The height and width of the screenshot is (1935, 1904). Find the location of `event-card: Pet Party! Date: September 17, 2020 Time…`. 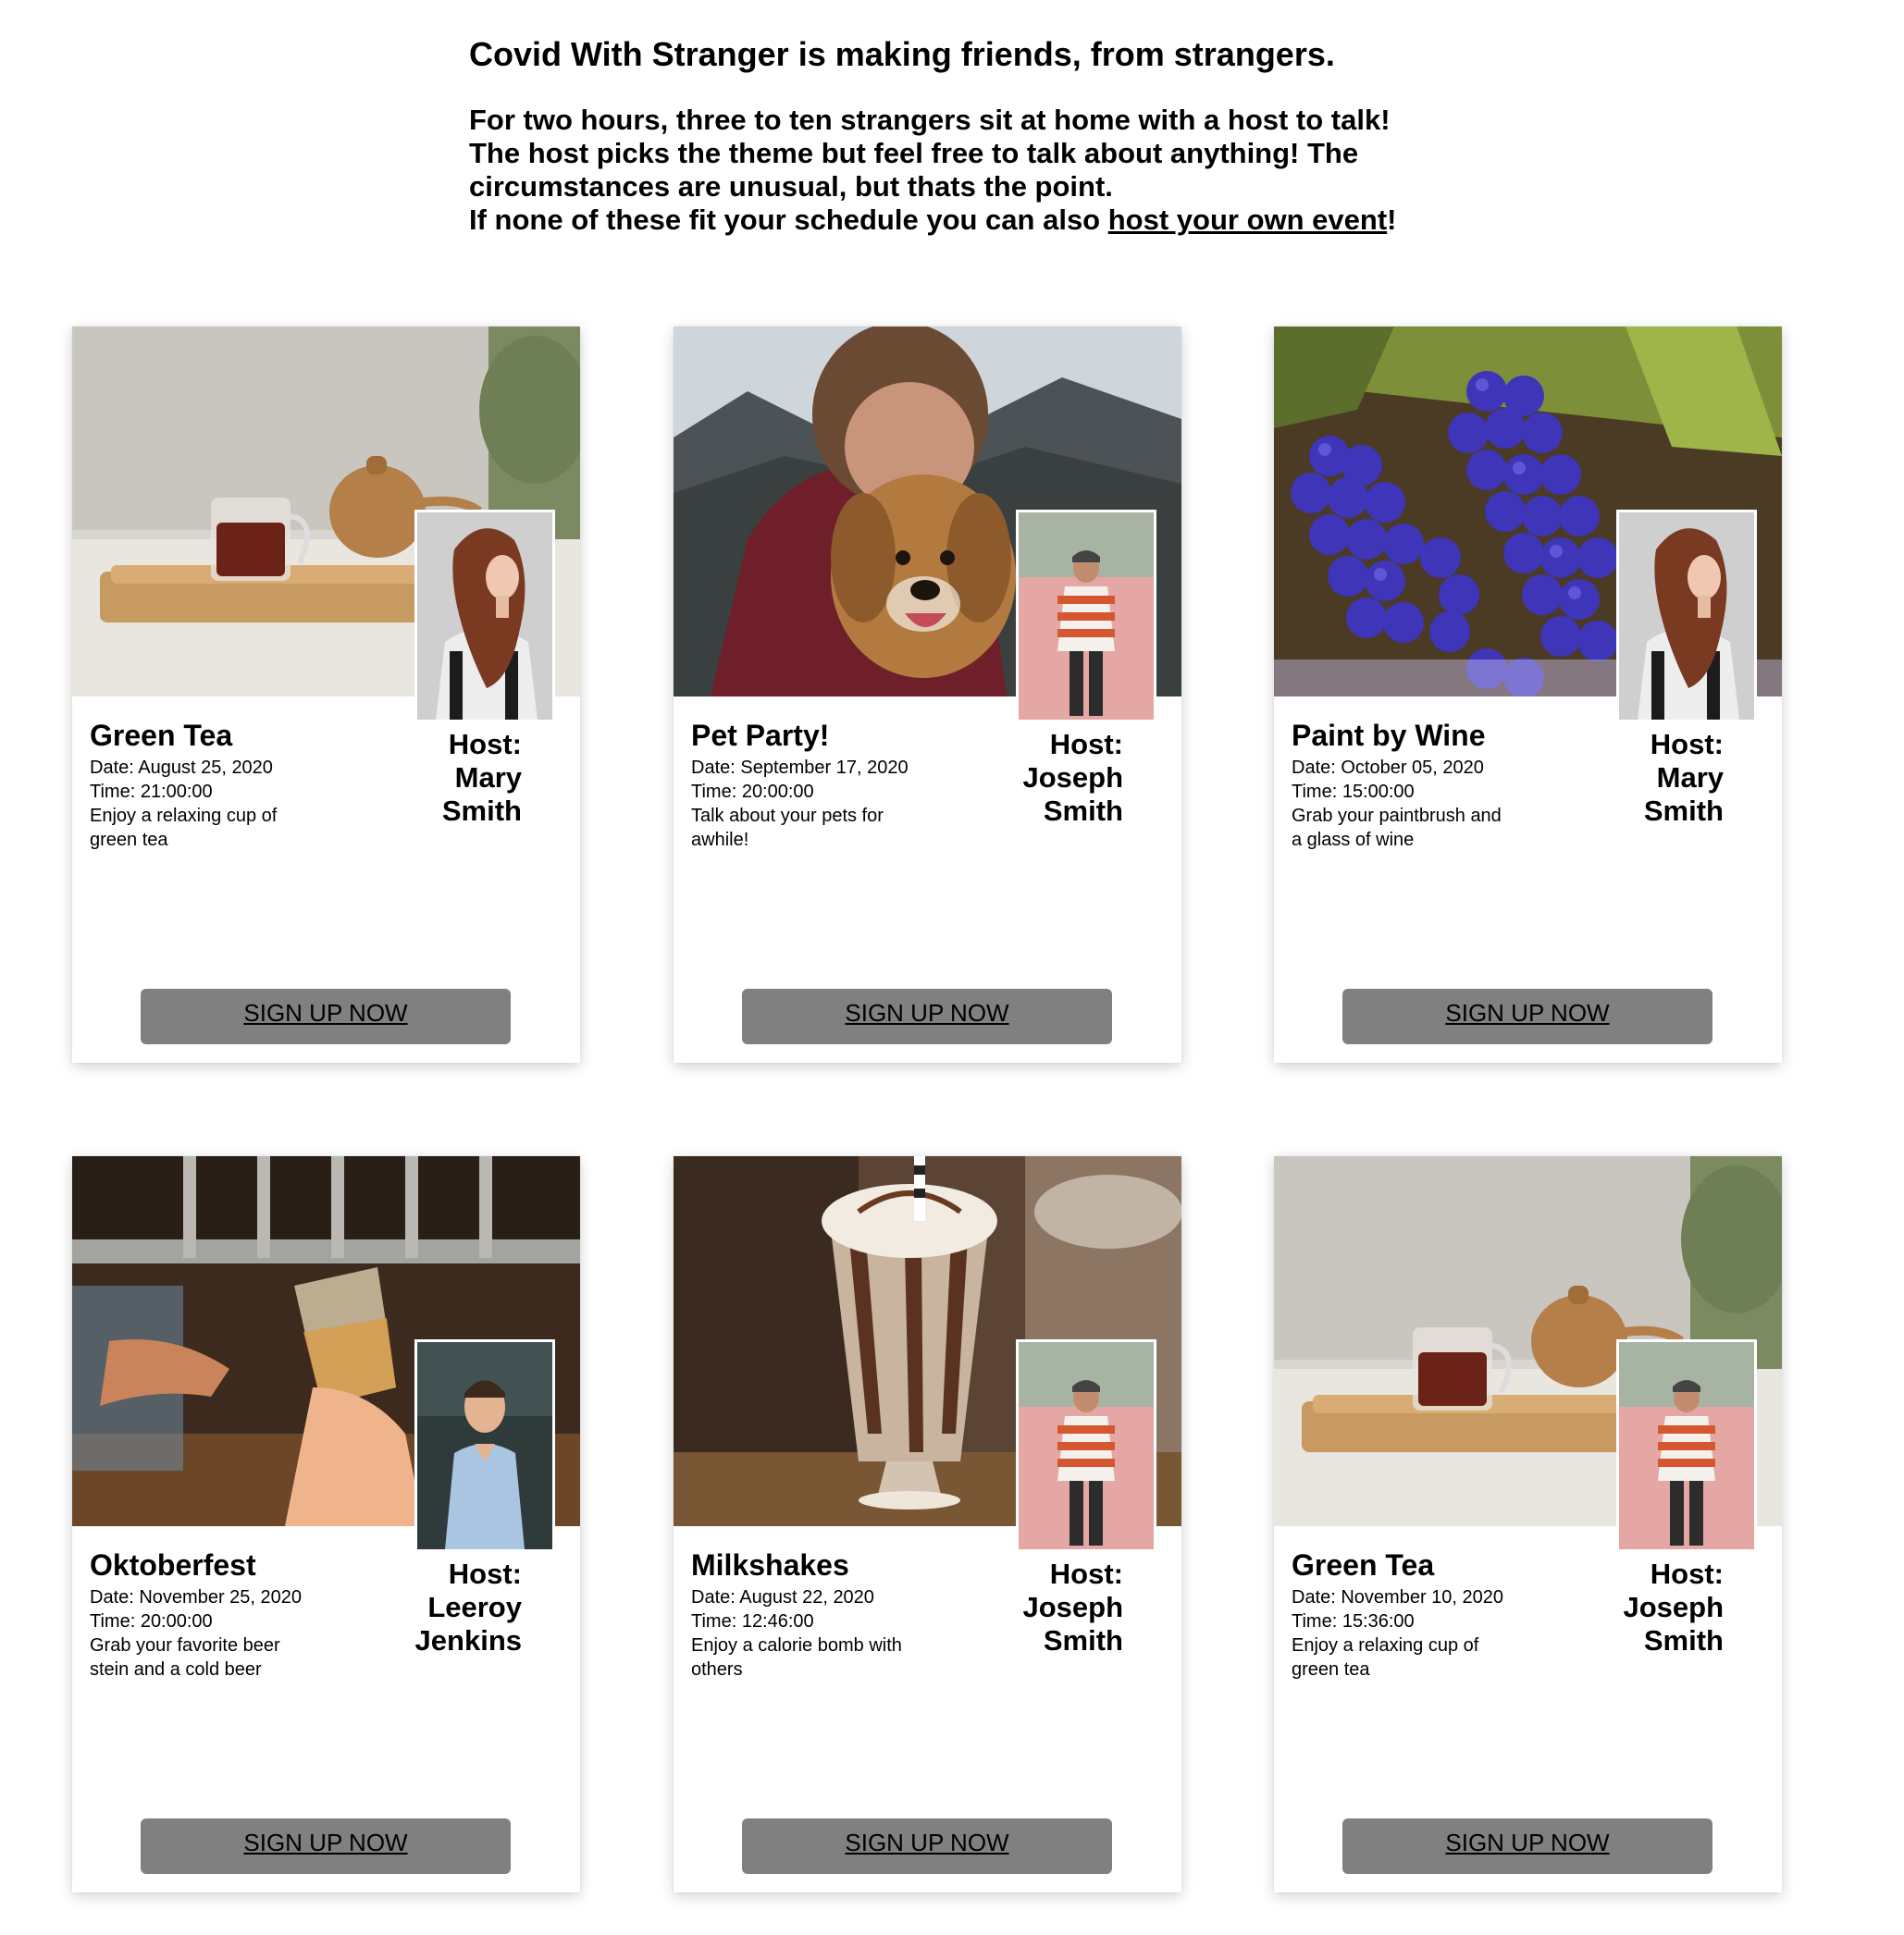

event-card: Pet Party! Date: September 17, 2020 Time… is located at coordinates (927, 695).